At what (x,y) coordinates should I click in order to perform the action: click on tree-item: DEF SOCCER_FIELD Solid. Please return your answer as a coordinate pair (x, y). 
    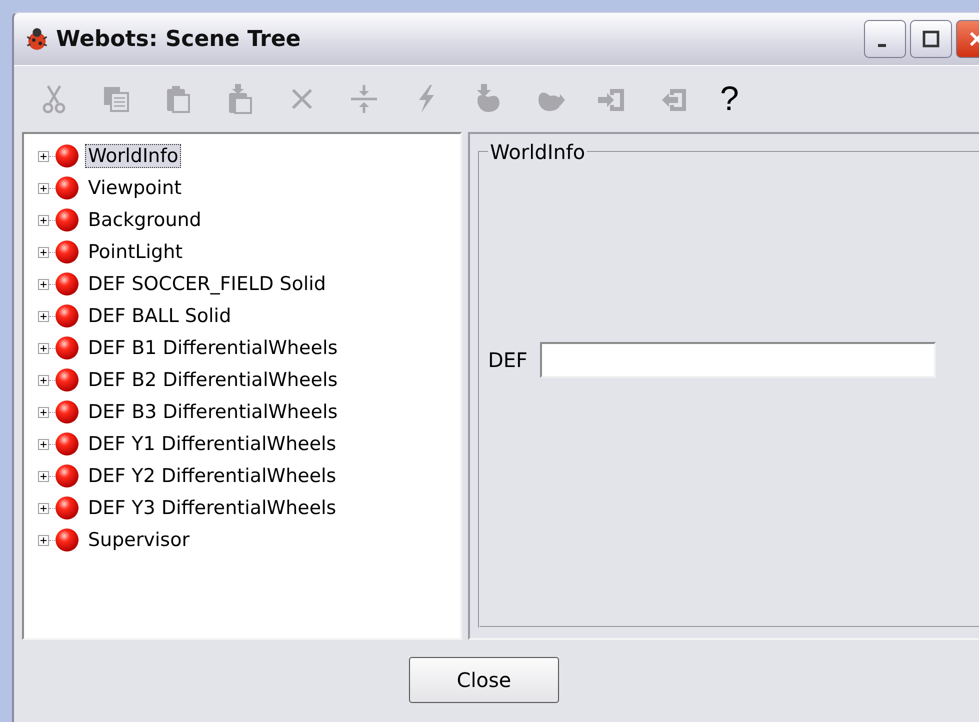
    Looking at the image, I should click on (207, 284).